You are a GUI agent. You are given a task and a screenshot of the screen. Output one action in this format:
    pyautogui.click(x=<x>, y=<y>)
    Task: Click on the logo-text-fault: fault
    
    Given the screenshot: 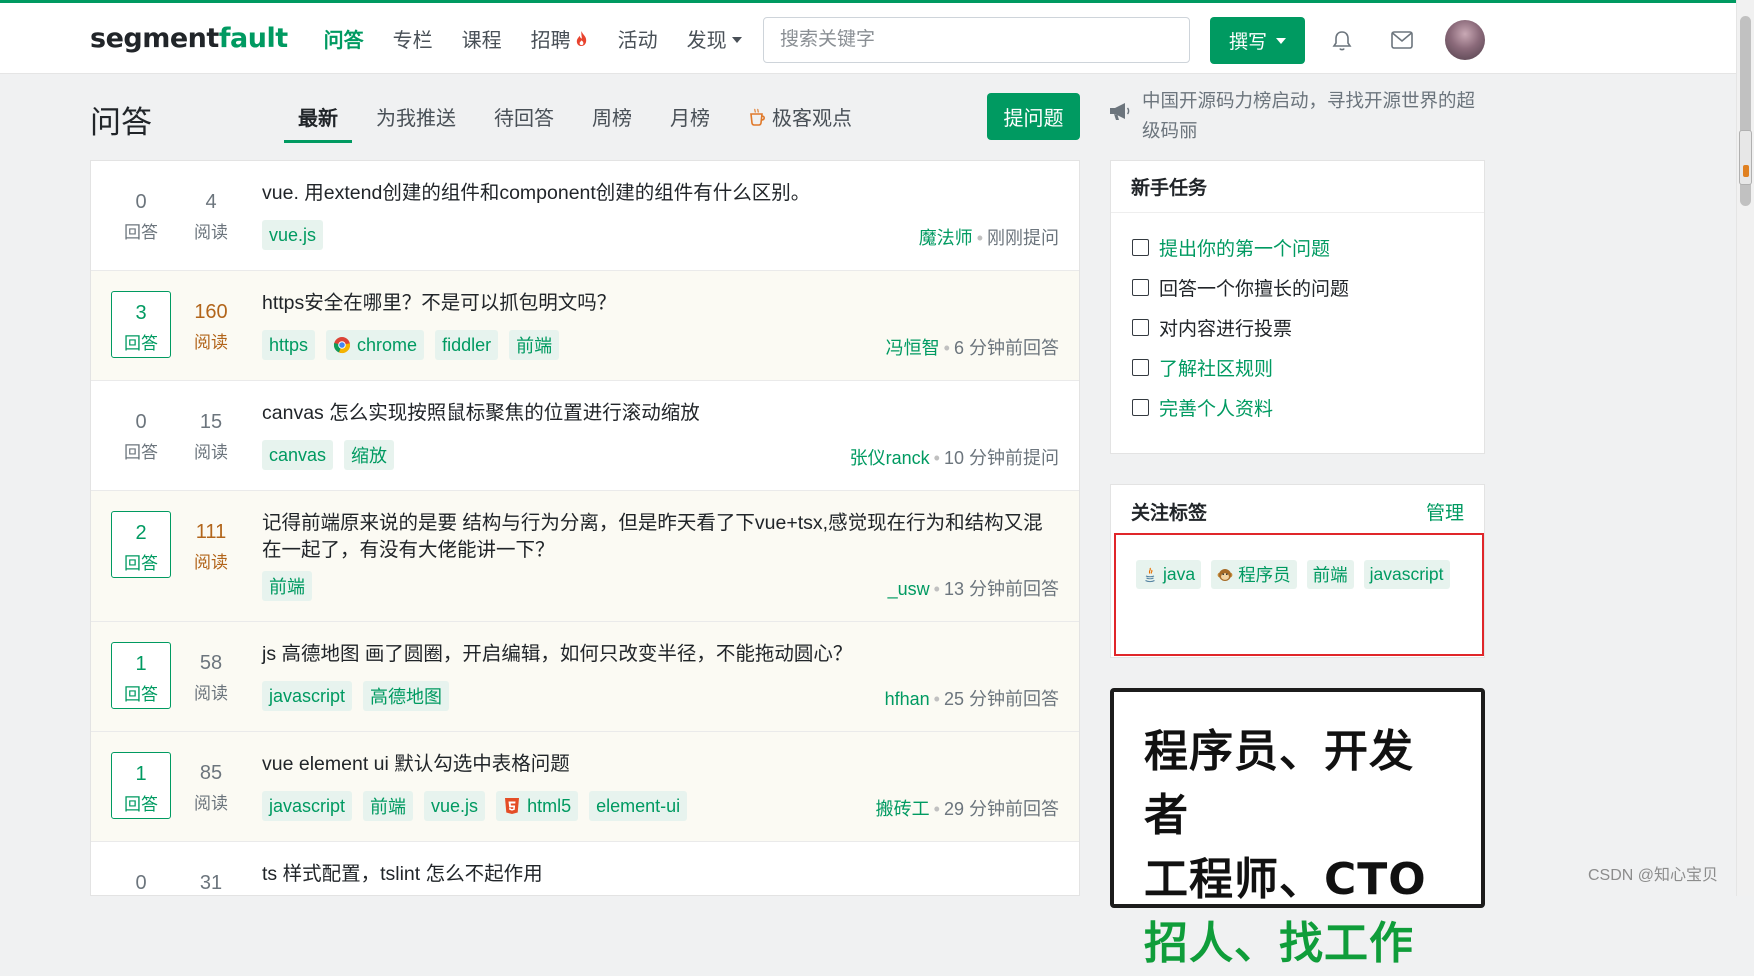 What is the action you would take?
    pyautogui.click(x=253, y=38)
    